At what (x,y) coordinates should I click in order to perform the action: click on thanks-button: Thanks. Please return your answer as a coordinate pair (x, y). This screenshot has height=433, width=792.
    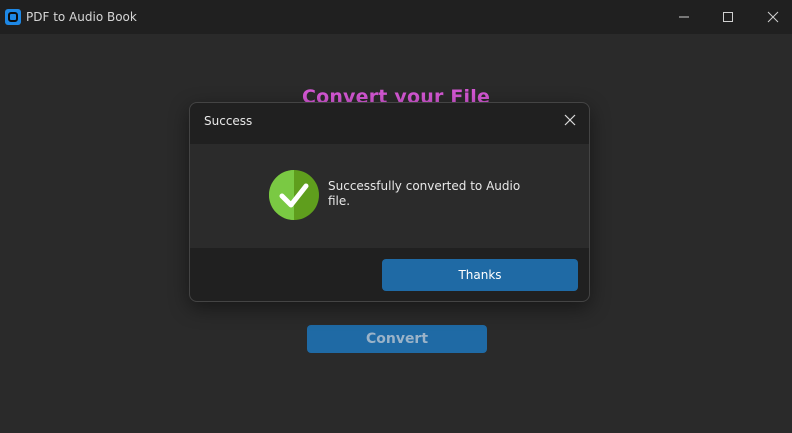
    Looking at the image, I should click on (480, 275).